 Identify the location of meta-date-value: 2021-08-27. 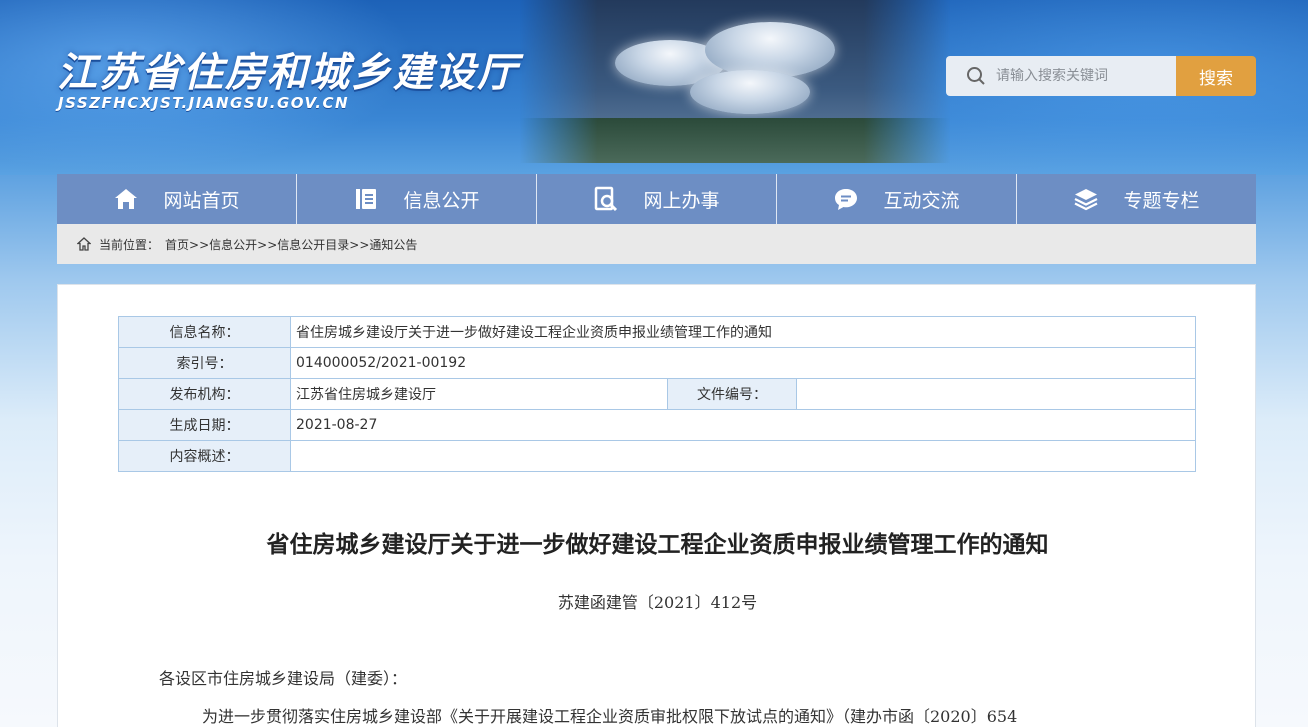
(743, 425).